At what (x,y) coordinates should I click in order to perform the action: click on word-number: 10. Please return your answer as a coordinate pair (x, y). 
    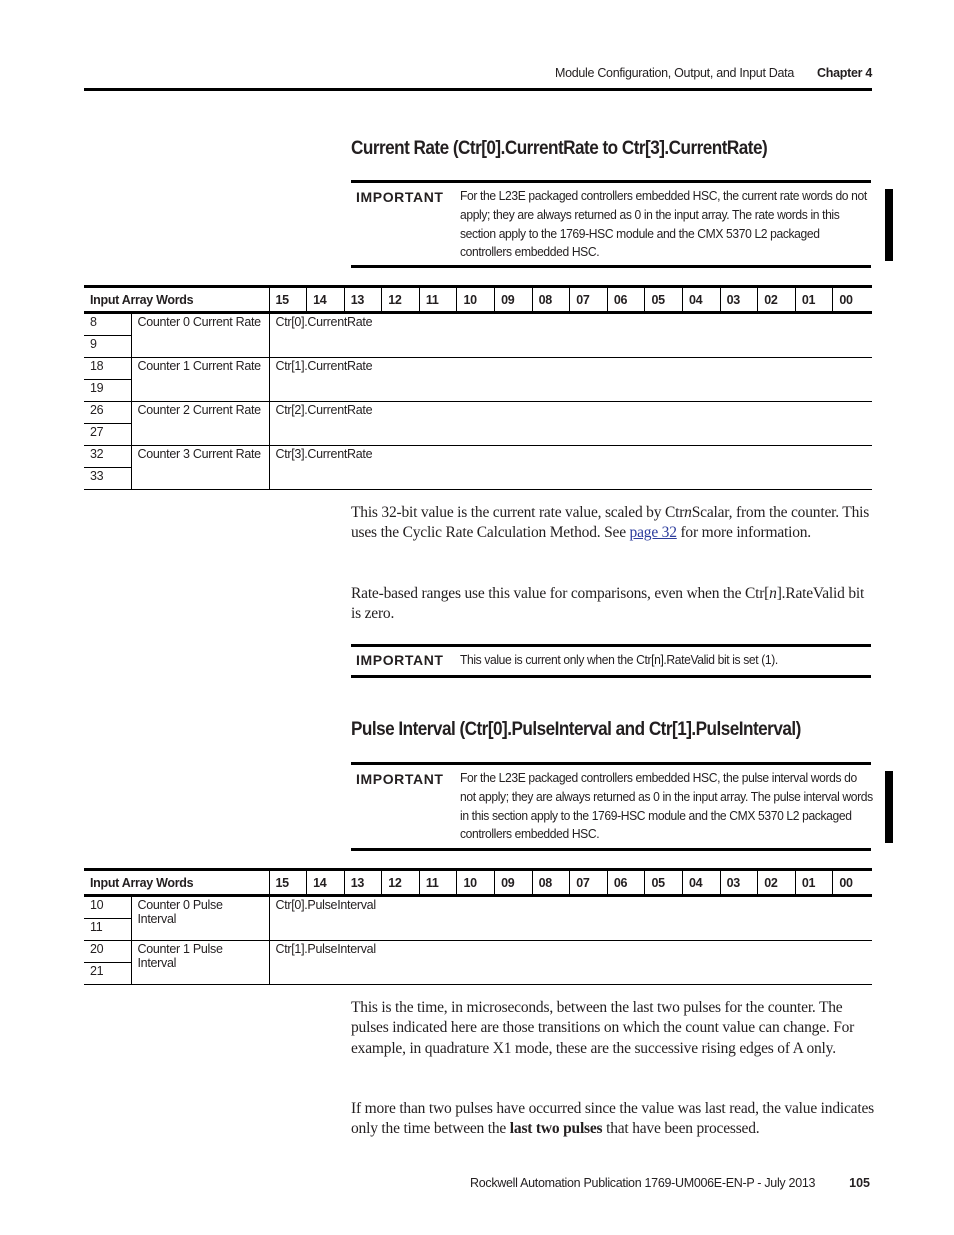
    Looking at the image, I should click on (108, 907).